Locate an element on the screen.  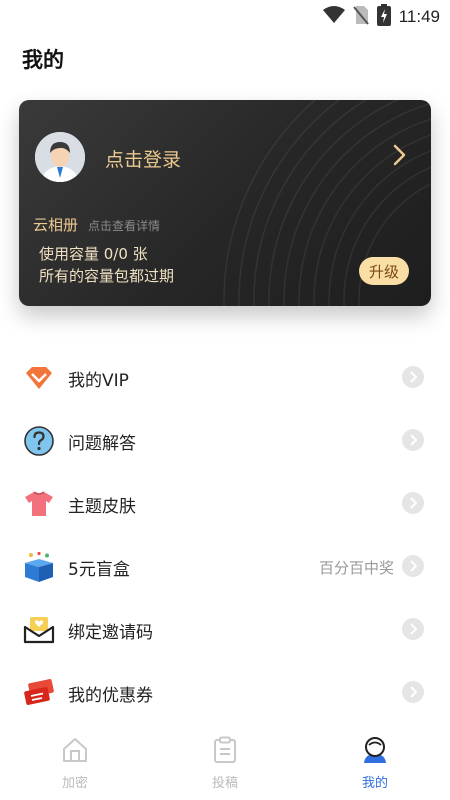
envelope-heart-icon is located at coordinates (39, 630).